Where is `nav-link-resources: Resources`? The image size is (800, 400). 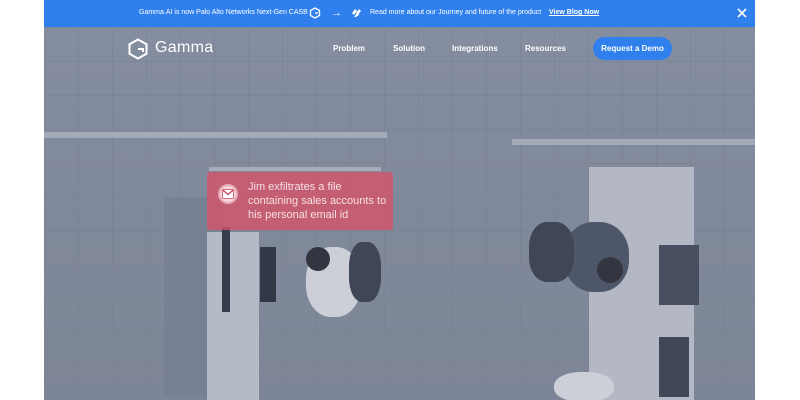 nav-link-resources: Resources is located at coordinates (545, 48).